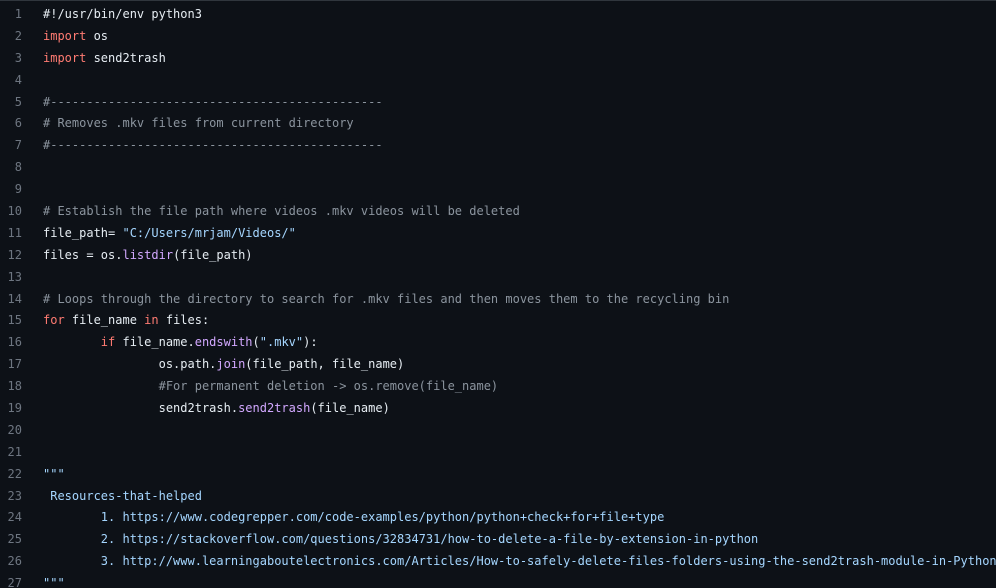 This screenshot has height=588, width=996. I want to click on code-token: "C:/Users/mrjam/Videos/", so click(209, 232).